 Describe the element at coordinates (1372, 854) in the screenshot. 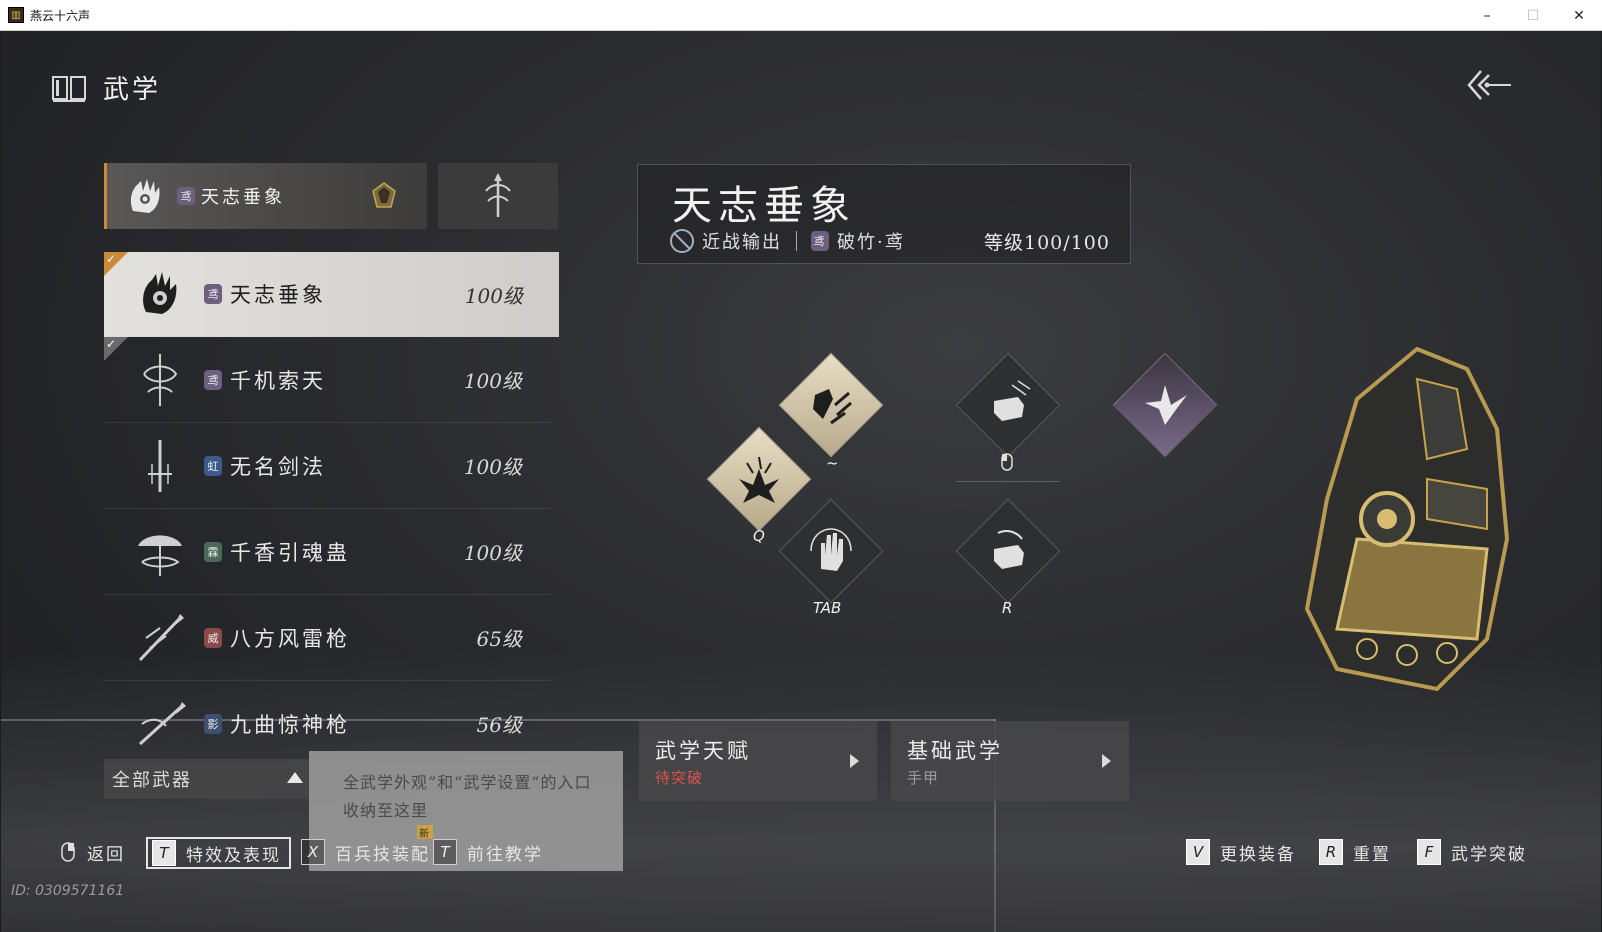

I see `hint-label: 重置` at that location.